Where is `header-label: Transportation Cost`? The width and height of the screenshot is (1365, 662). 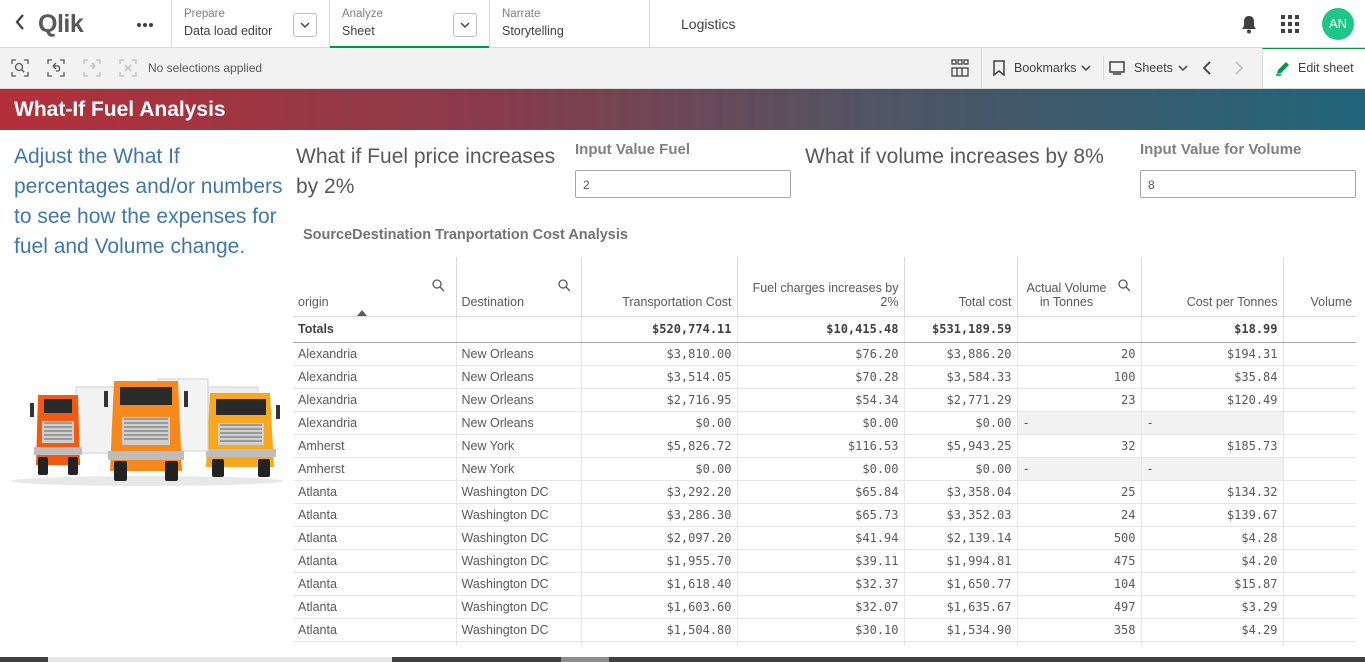 header-label: Transportation Cost is located at coordinates (677, 301).